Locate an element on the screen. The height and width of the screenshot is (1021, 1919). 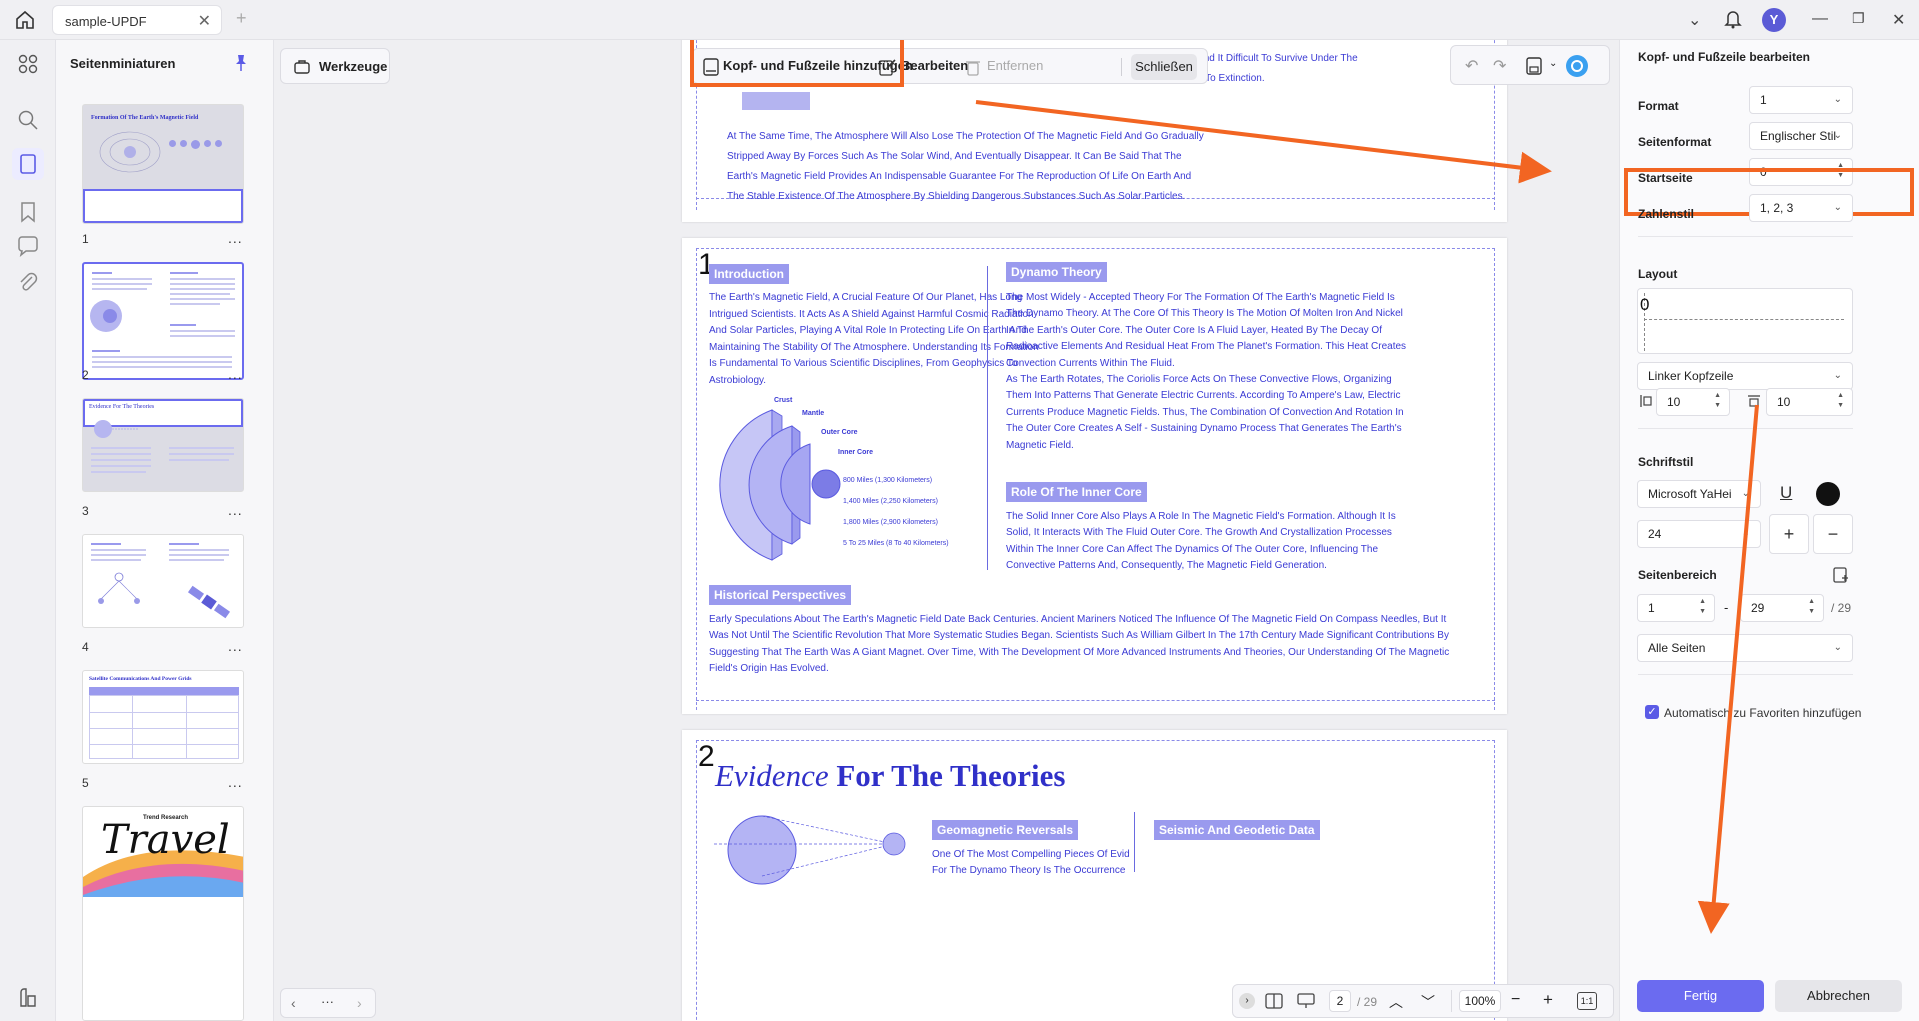
title-bar: sample-UPDF ✕ + ⌄ Y — ❐ ✕ is located at coordinates (959, 20).